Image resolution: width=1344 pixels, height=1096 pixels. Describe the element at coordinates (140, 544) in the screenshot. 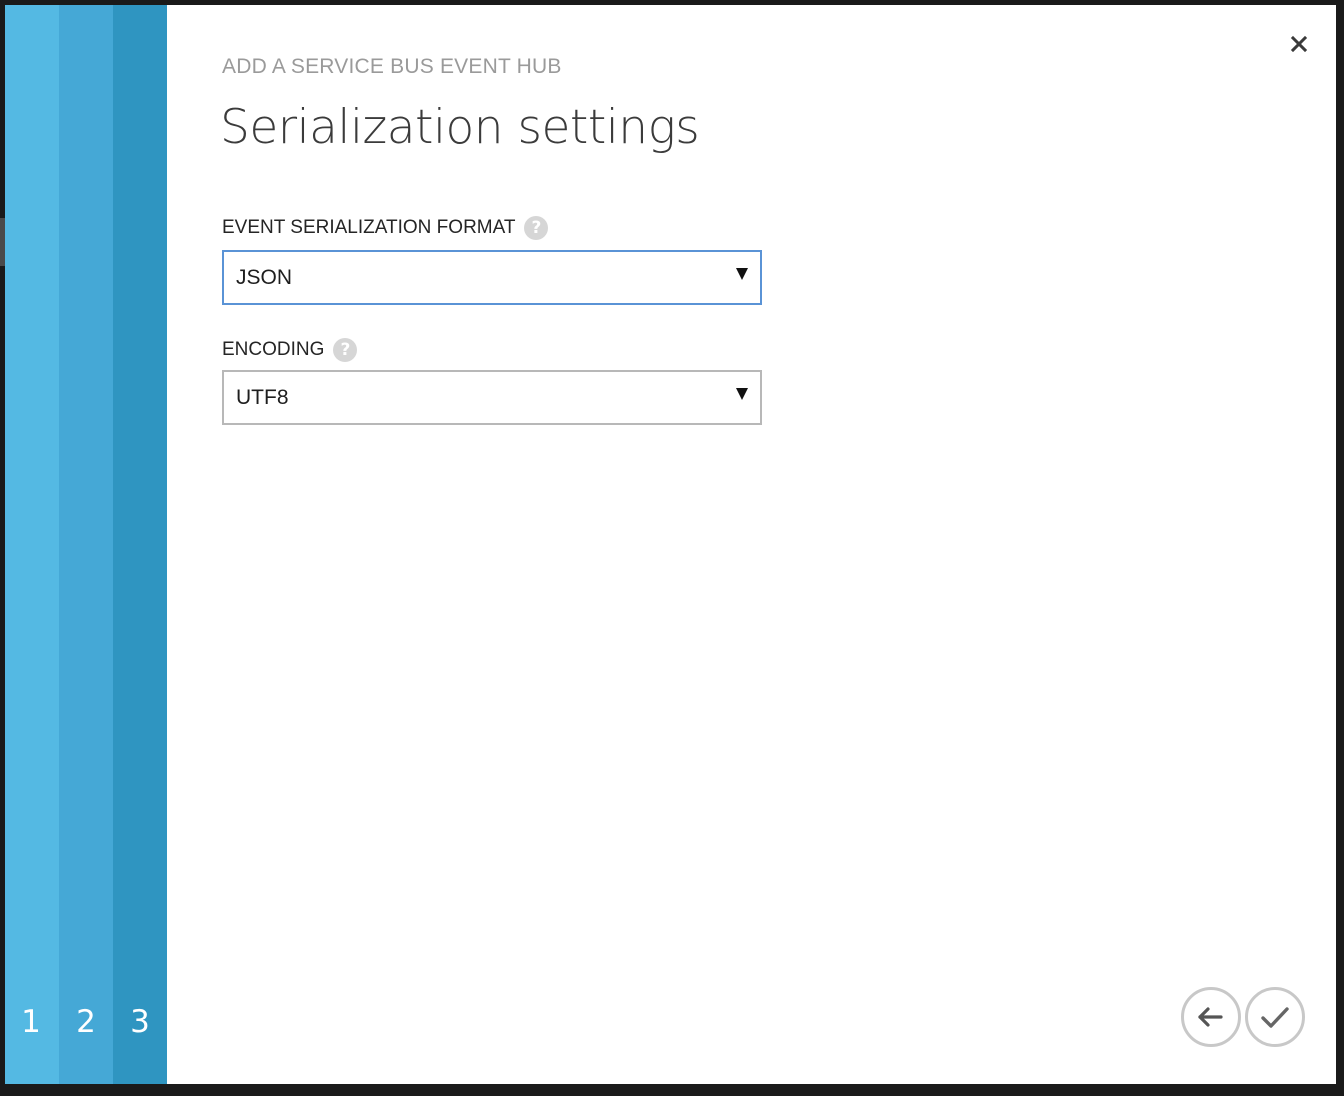

I see `step-3: 3` at that location.